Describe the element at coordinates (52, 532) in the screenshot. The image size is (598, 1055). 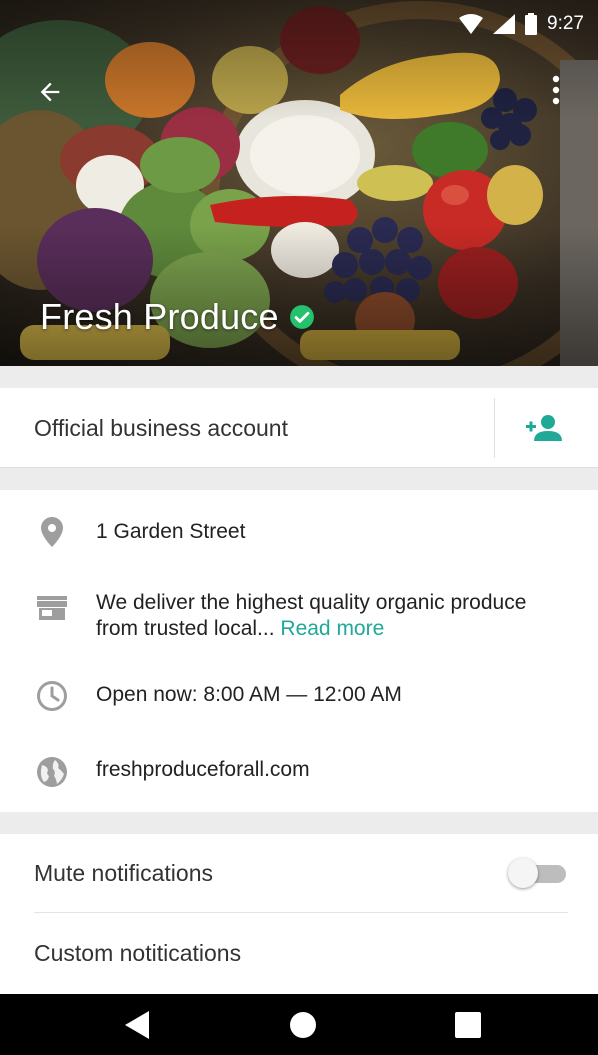
I see `location-pin-icon` at that location.